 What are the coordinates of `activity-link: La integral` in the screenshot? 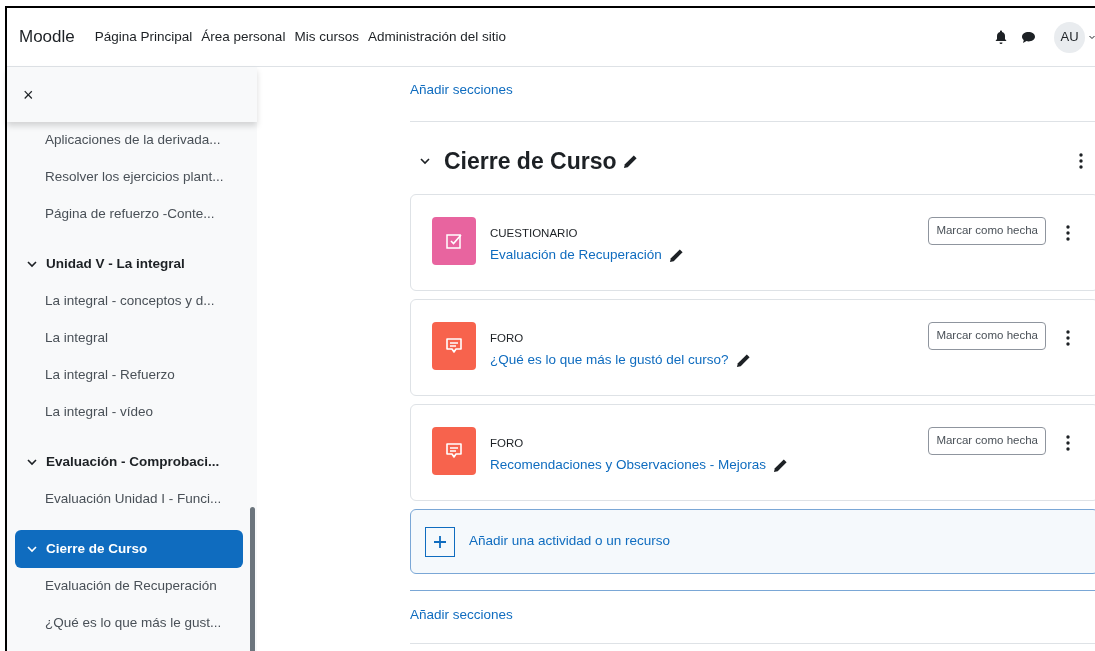 It's located at (129, 338).